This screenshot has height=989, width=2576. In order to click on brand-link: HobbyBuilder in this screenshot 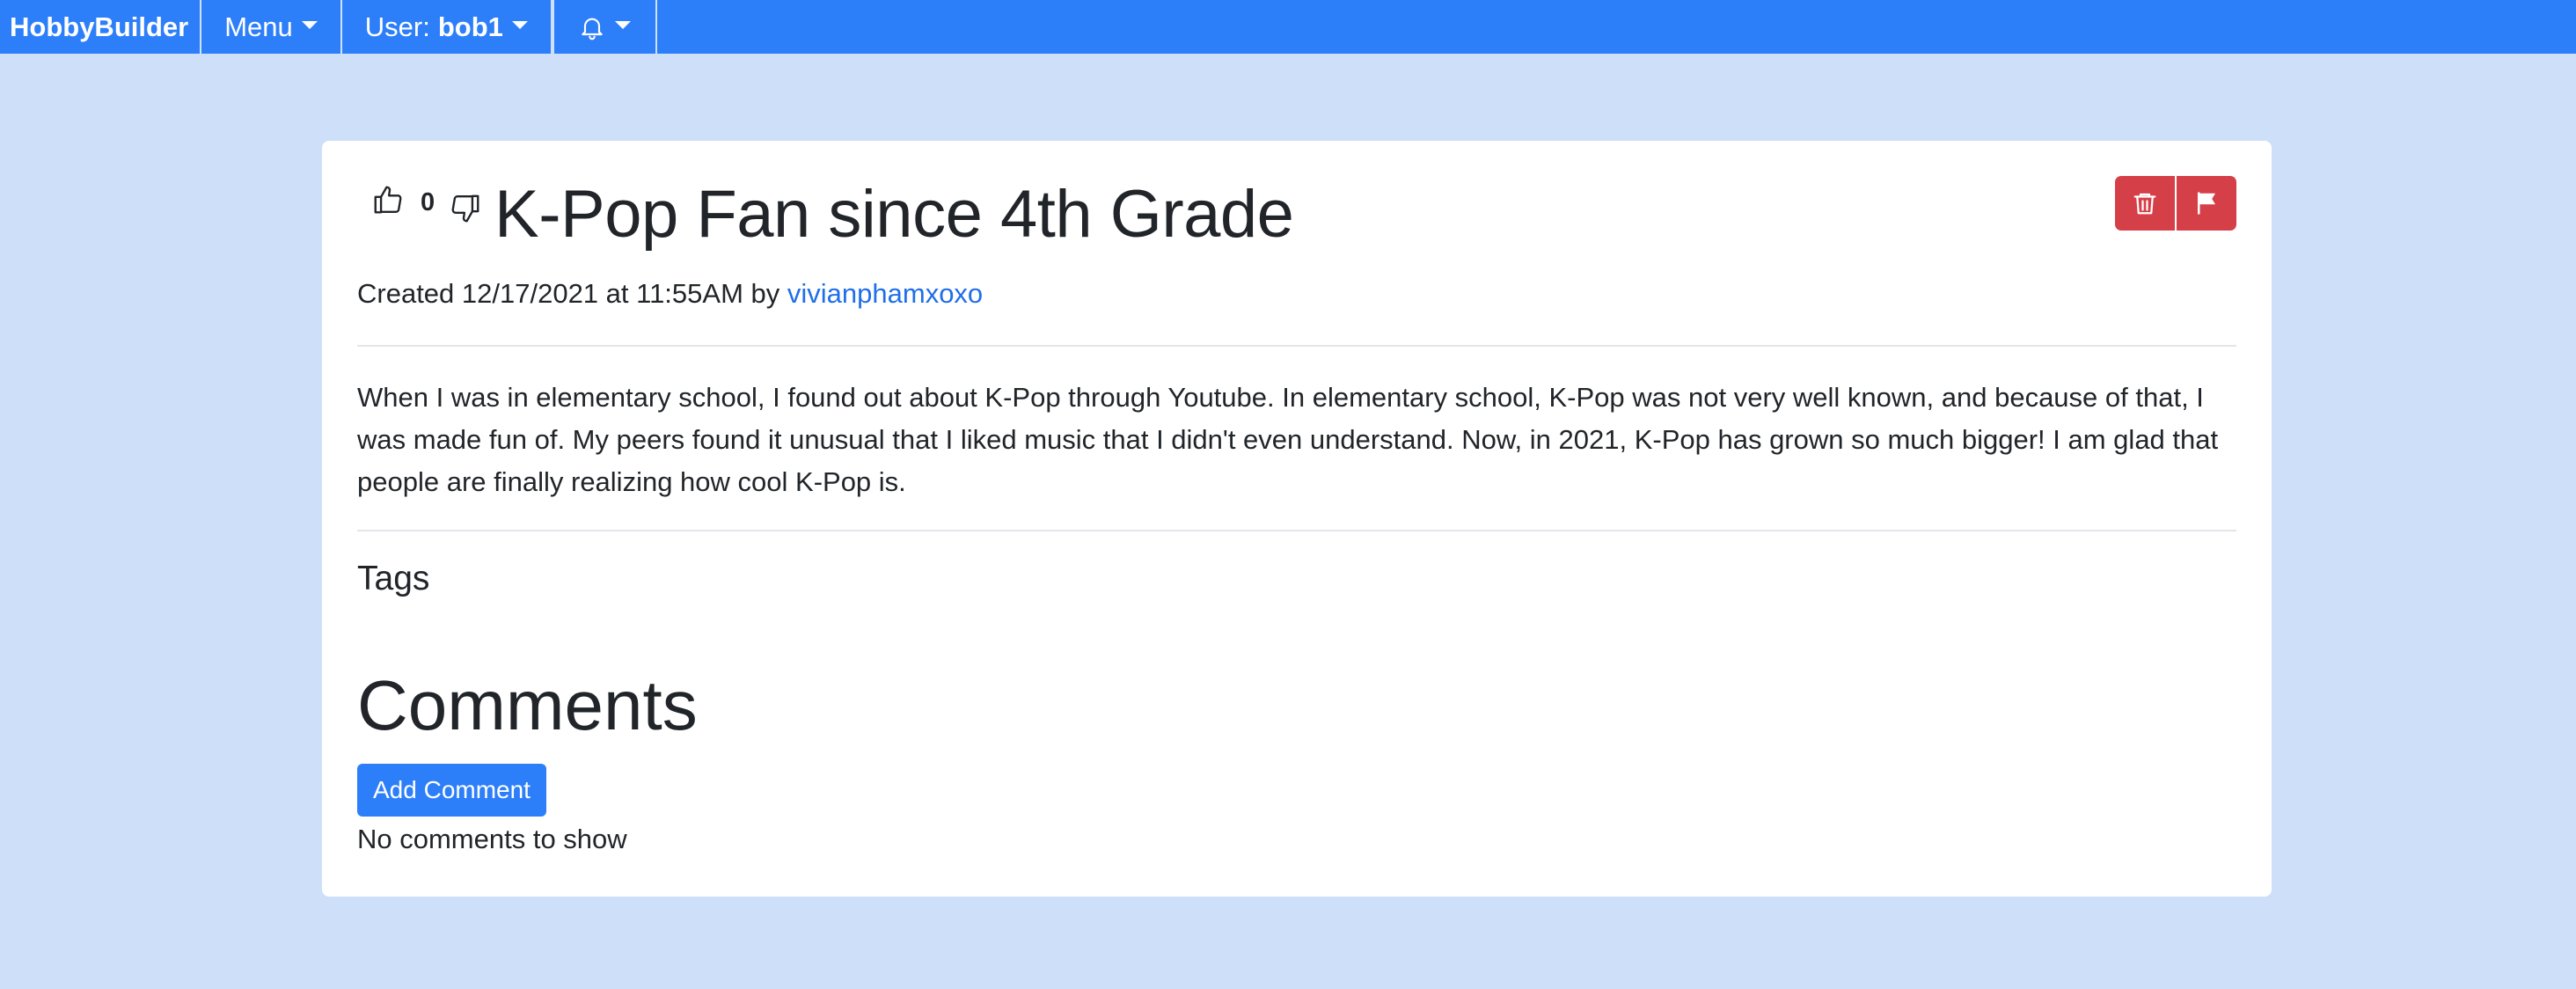, I will do `click(101, 27)`.